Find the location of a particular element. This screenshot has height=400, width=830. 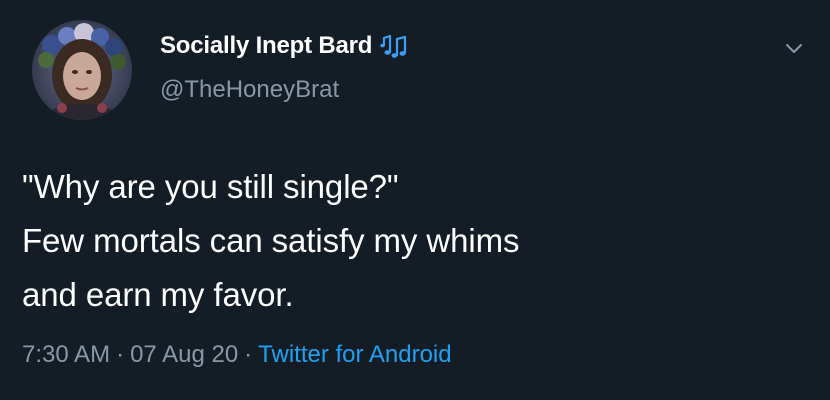

tweet-source-link: Twitter for Android is located at coordinates (354, 354).